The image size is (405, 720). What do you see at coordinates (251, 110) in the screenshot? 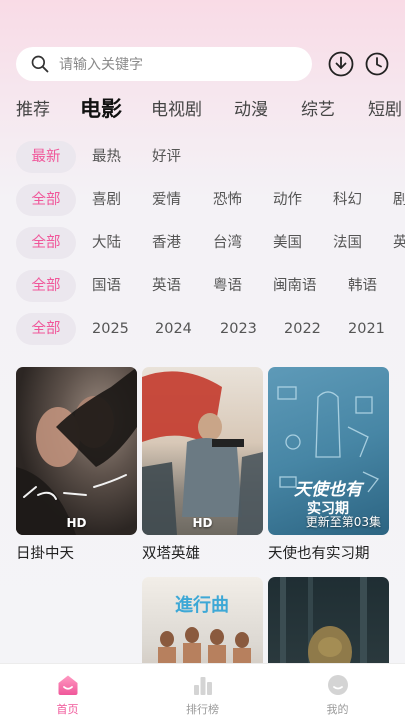
I see `tab-anime: 动漫` at bounding box center [251, 110].